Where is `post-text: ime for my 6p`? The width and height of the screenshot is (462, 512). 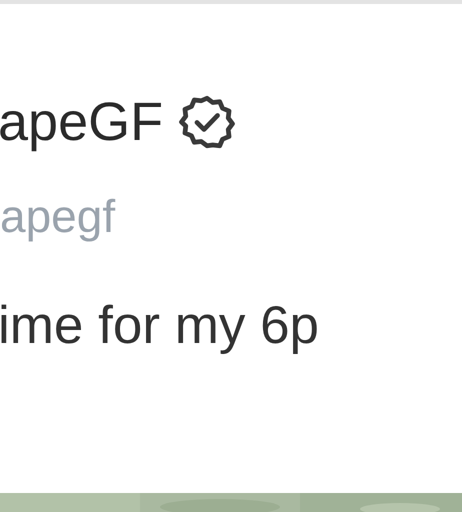 post-text: ime for my 6p is located at coordinates (160, 326).